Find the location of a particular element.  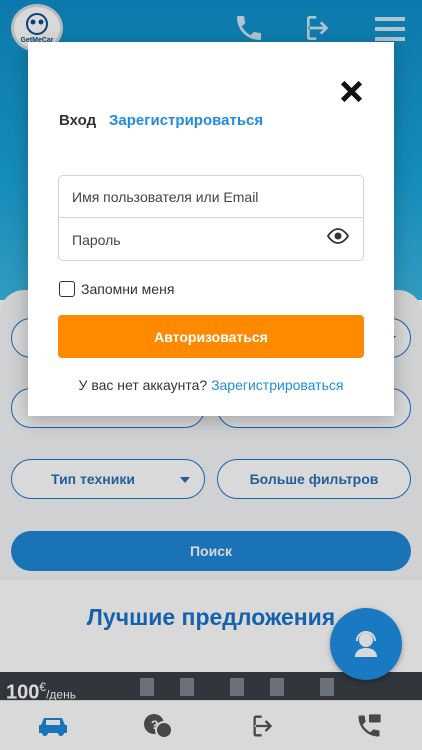

remember-me: Запомни меня is located at coordinates (116, 289).